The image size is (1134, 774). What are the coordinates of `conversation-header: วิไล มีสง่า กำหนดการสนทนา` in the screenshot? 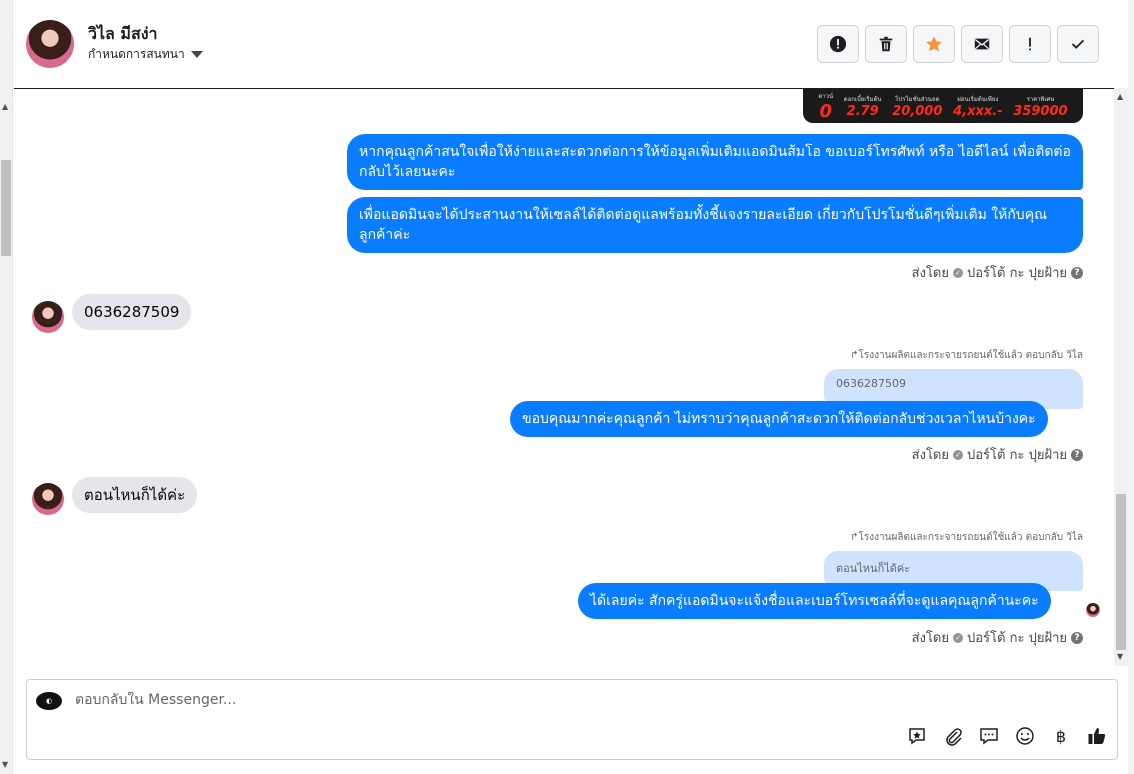 It's located at (571, 44).